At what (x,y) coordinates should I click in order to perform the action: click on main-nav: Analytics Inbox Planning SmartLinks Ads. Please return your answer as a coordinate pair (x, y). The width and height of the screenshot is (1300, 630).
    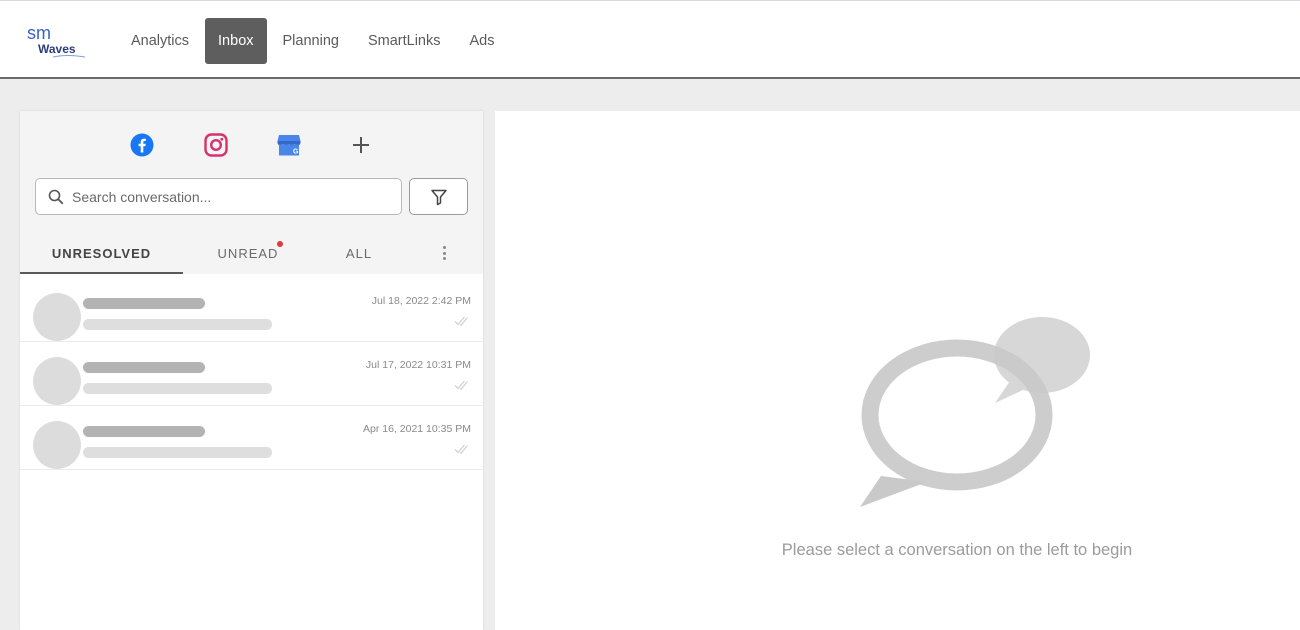
    Looking at the image, I should click on (314, 41).